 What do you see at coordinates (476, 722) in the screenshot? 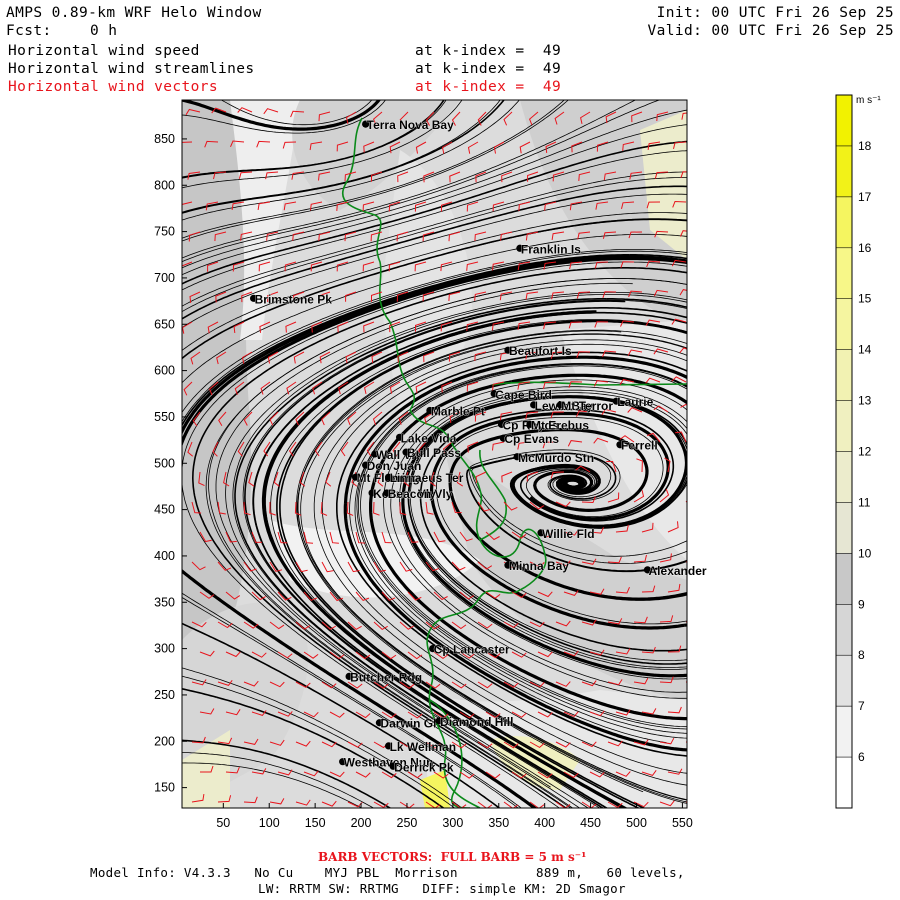
I see `place-label: Diamond Hill` at bounding box center [476, 722].